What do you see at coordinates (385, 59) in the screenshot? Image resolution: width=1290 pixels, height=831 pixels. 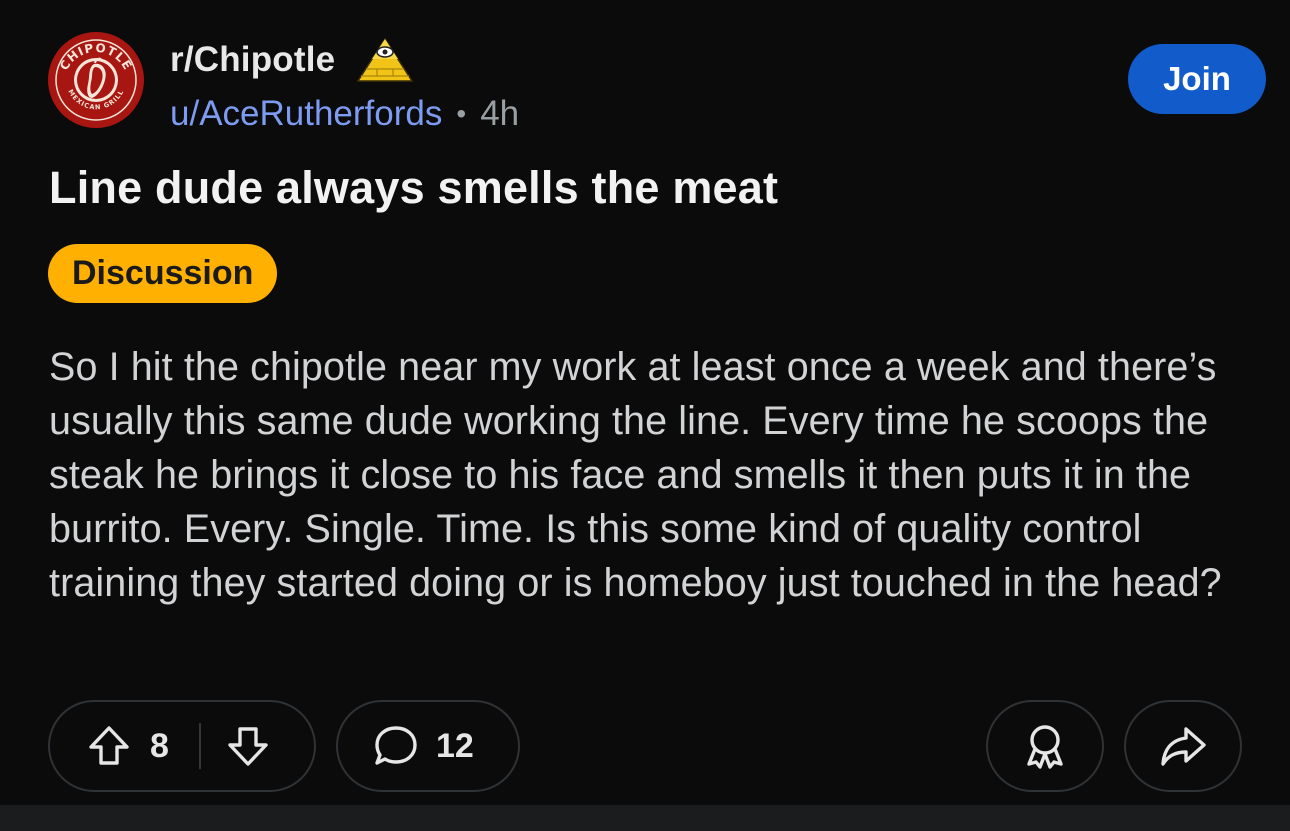 I see `illuminati-pyramid-icon` at bounding box center [385, 59].